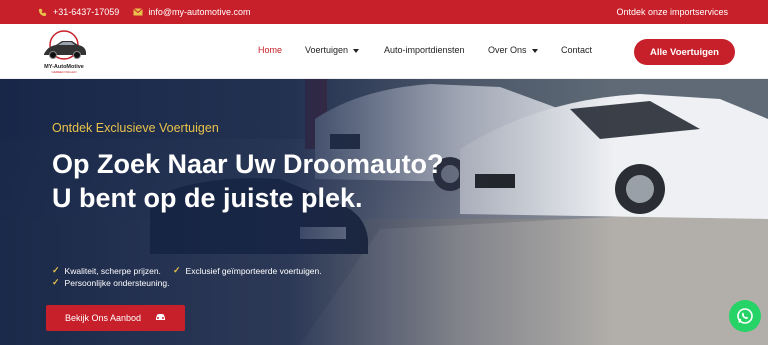  I want to click on nav-over-ons: Over Ons, so click(513, 50).